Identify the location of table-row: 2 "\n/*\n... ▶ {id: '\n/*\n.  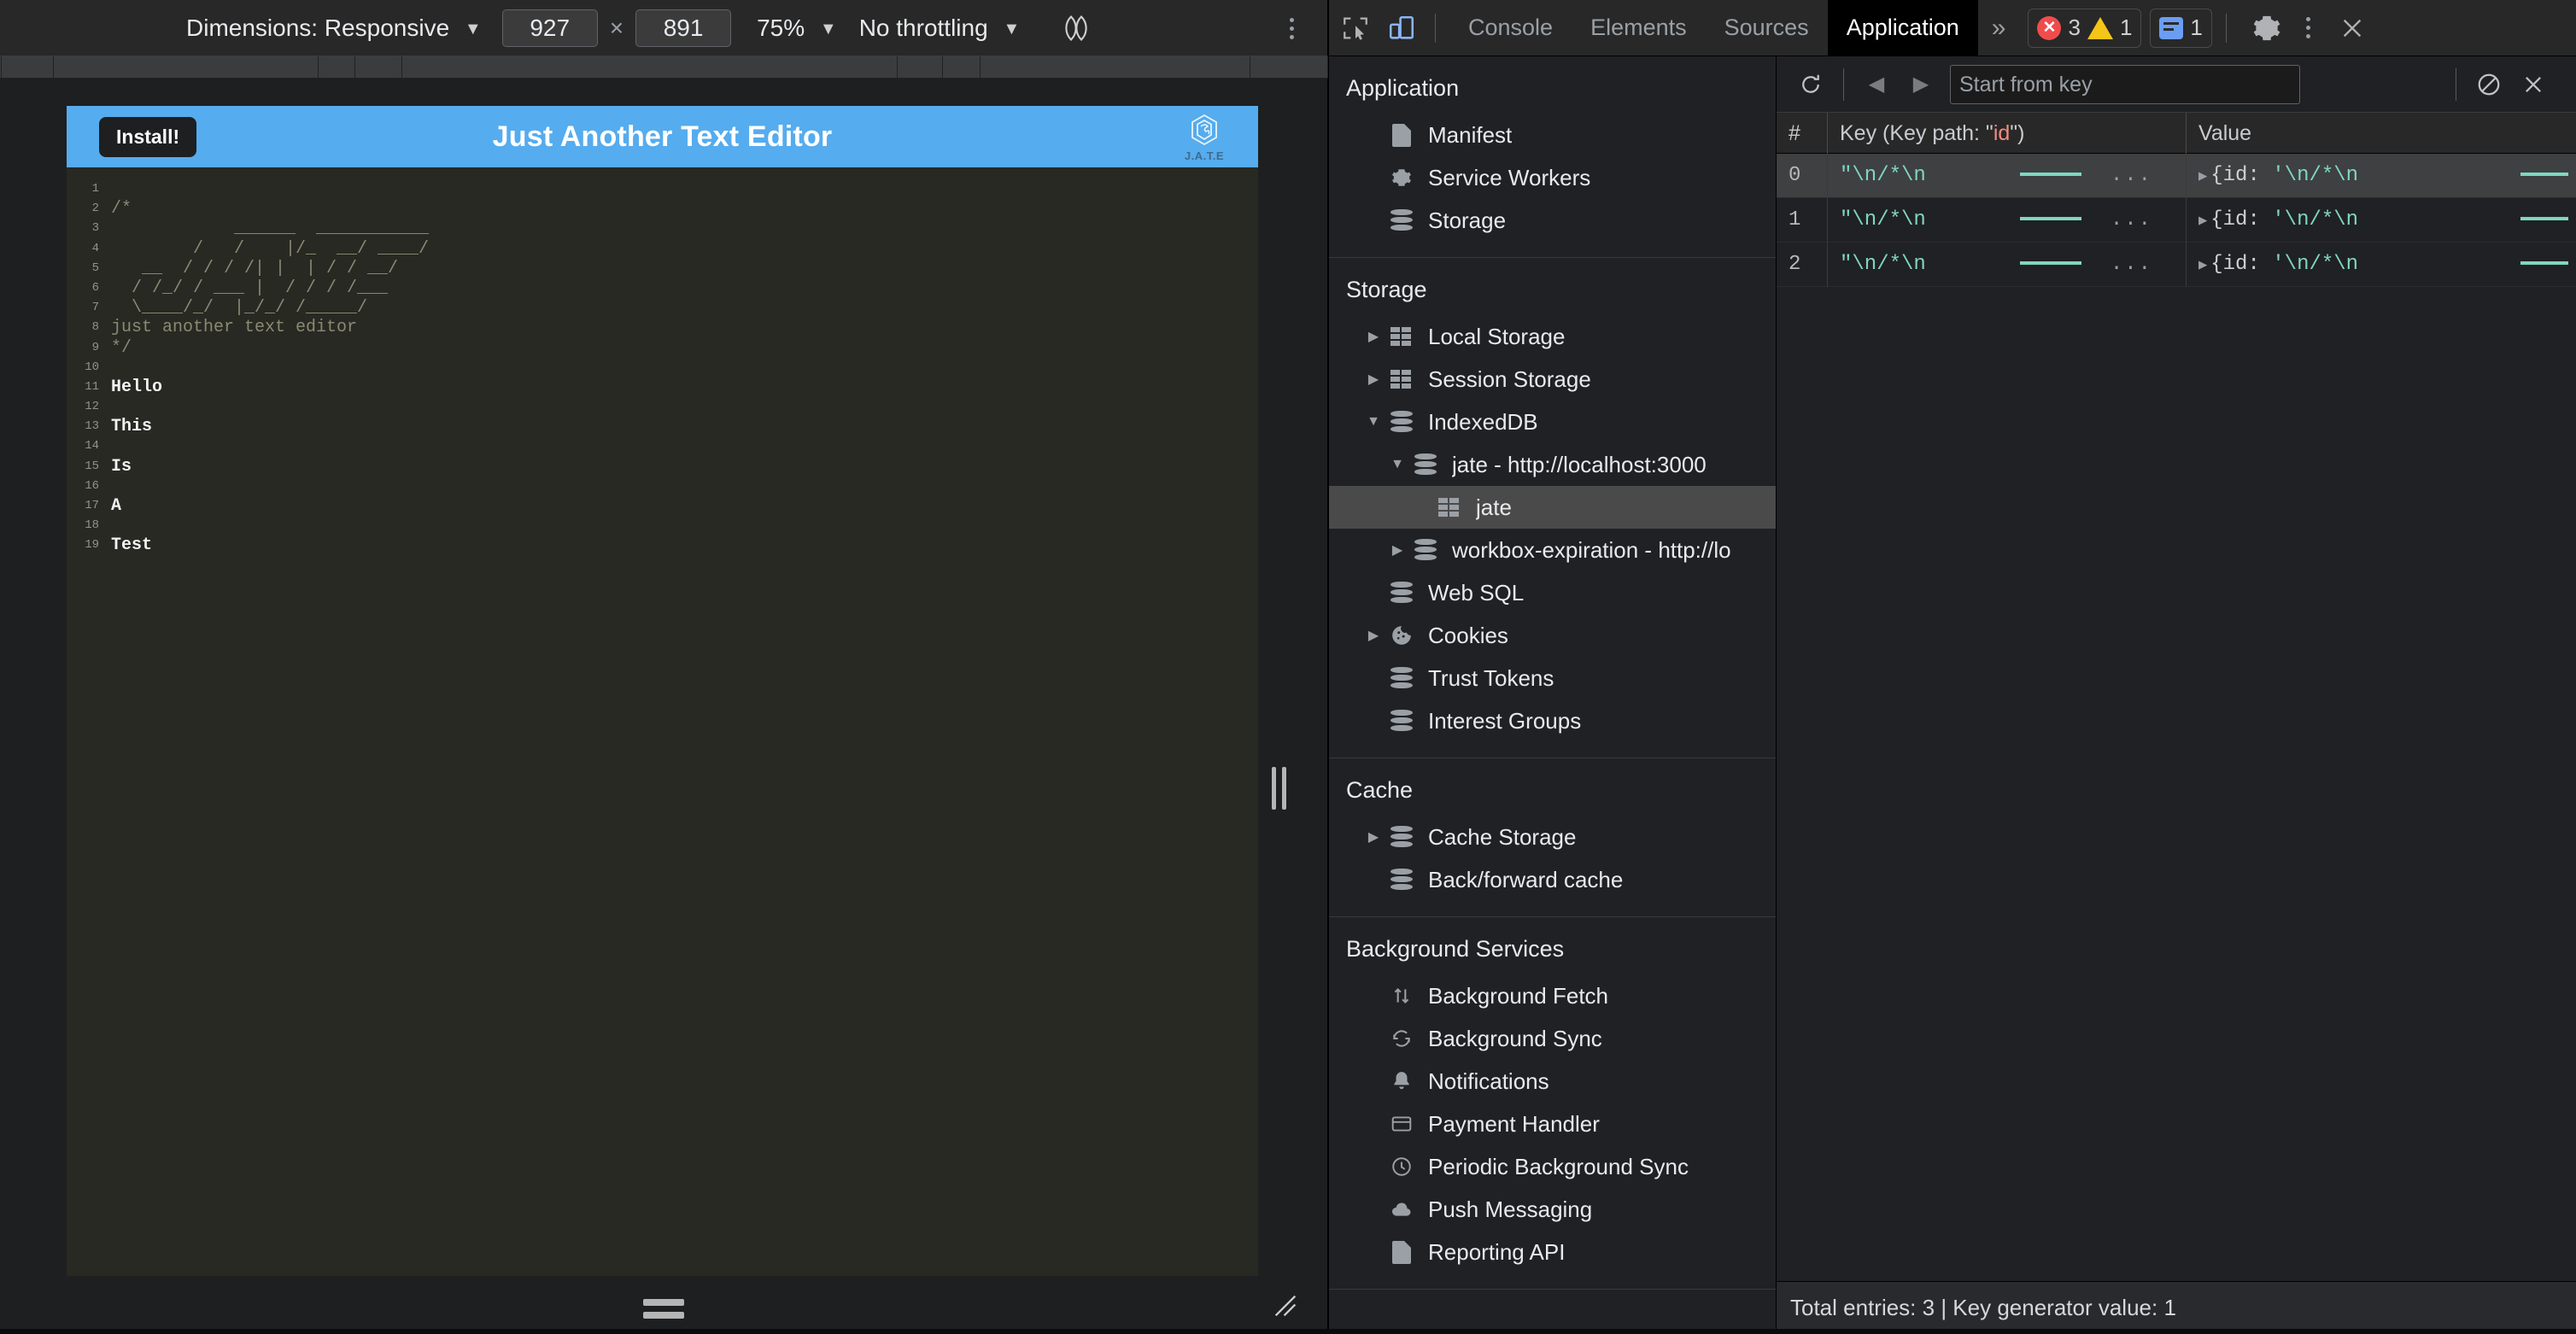
(2176, 264).